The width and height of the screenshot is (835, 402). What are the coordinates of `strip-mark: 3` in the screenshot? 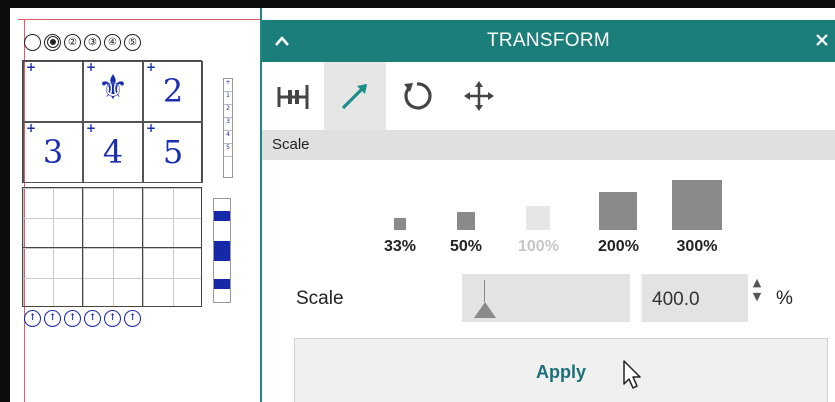 It's located at (228, 124).